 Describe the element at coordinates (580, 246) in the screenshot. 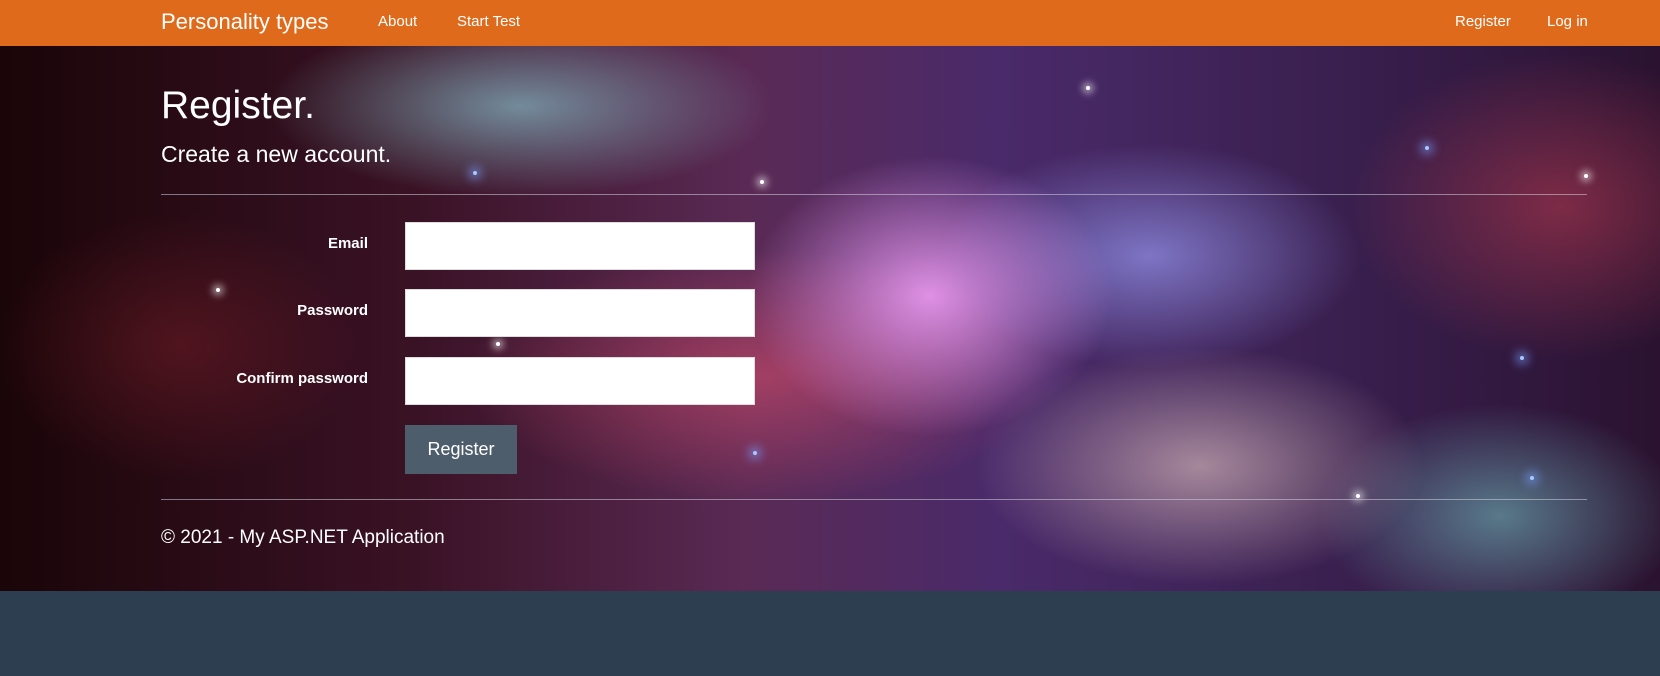

I see `email-field` at that location.